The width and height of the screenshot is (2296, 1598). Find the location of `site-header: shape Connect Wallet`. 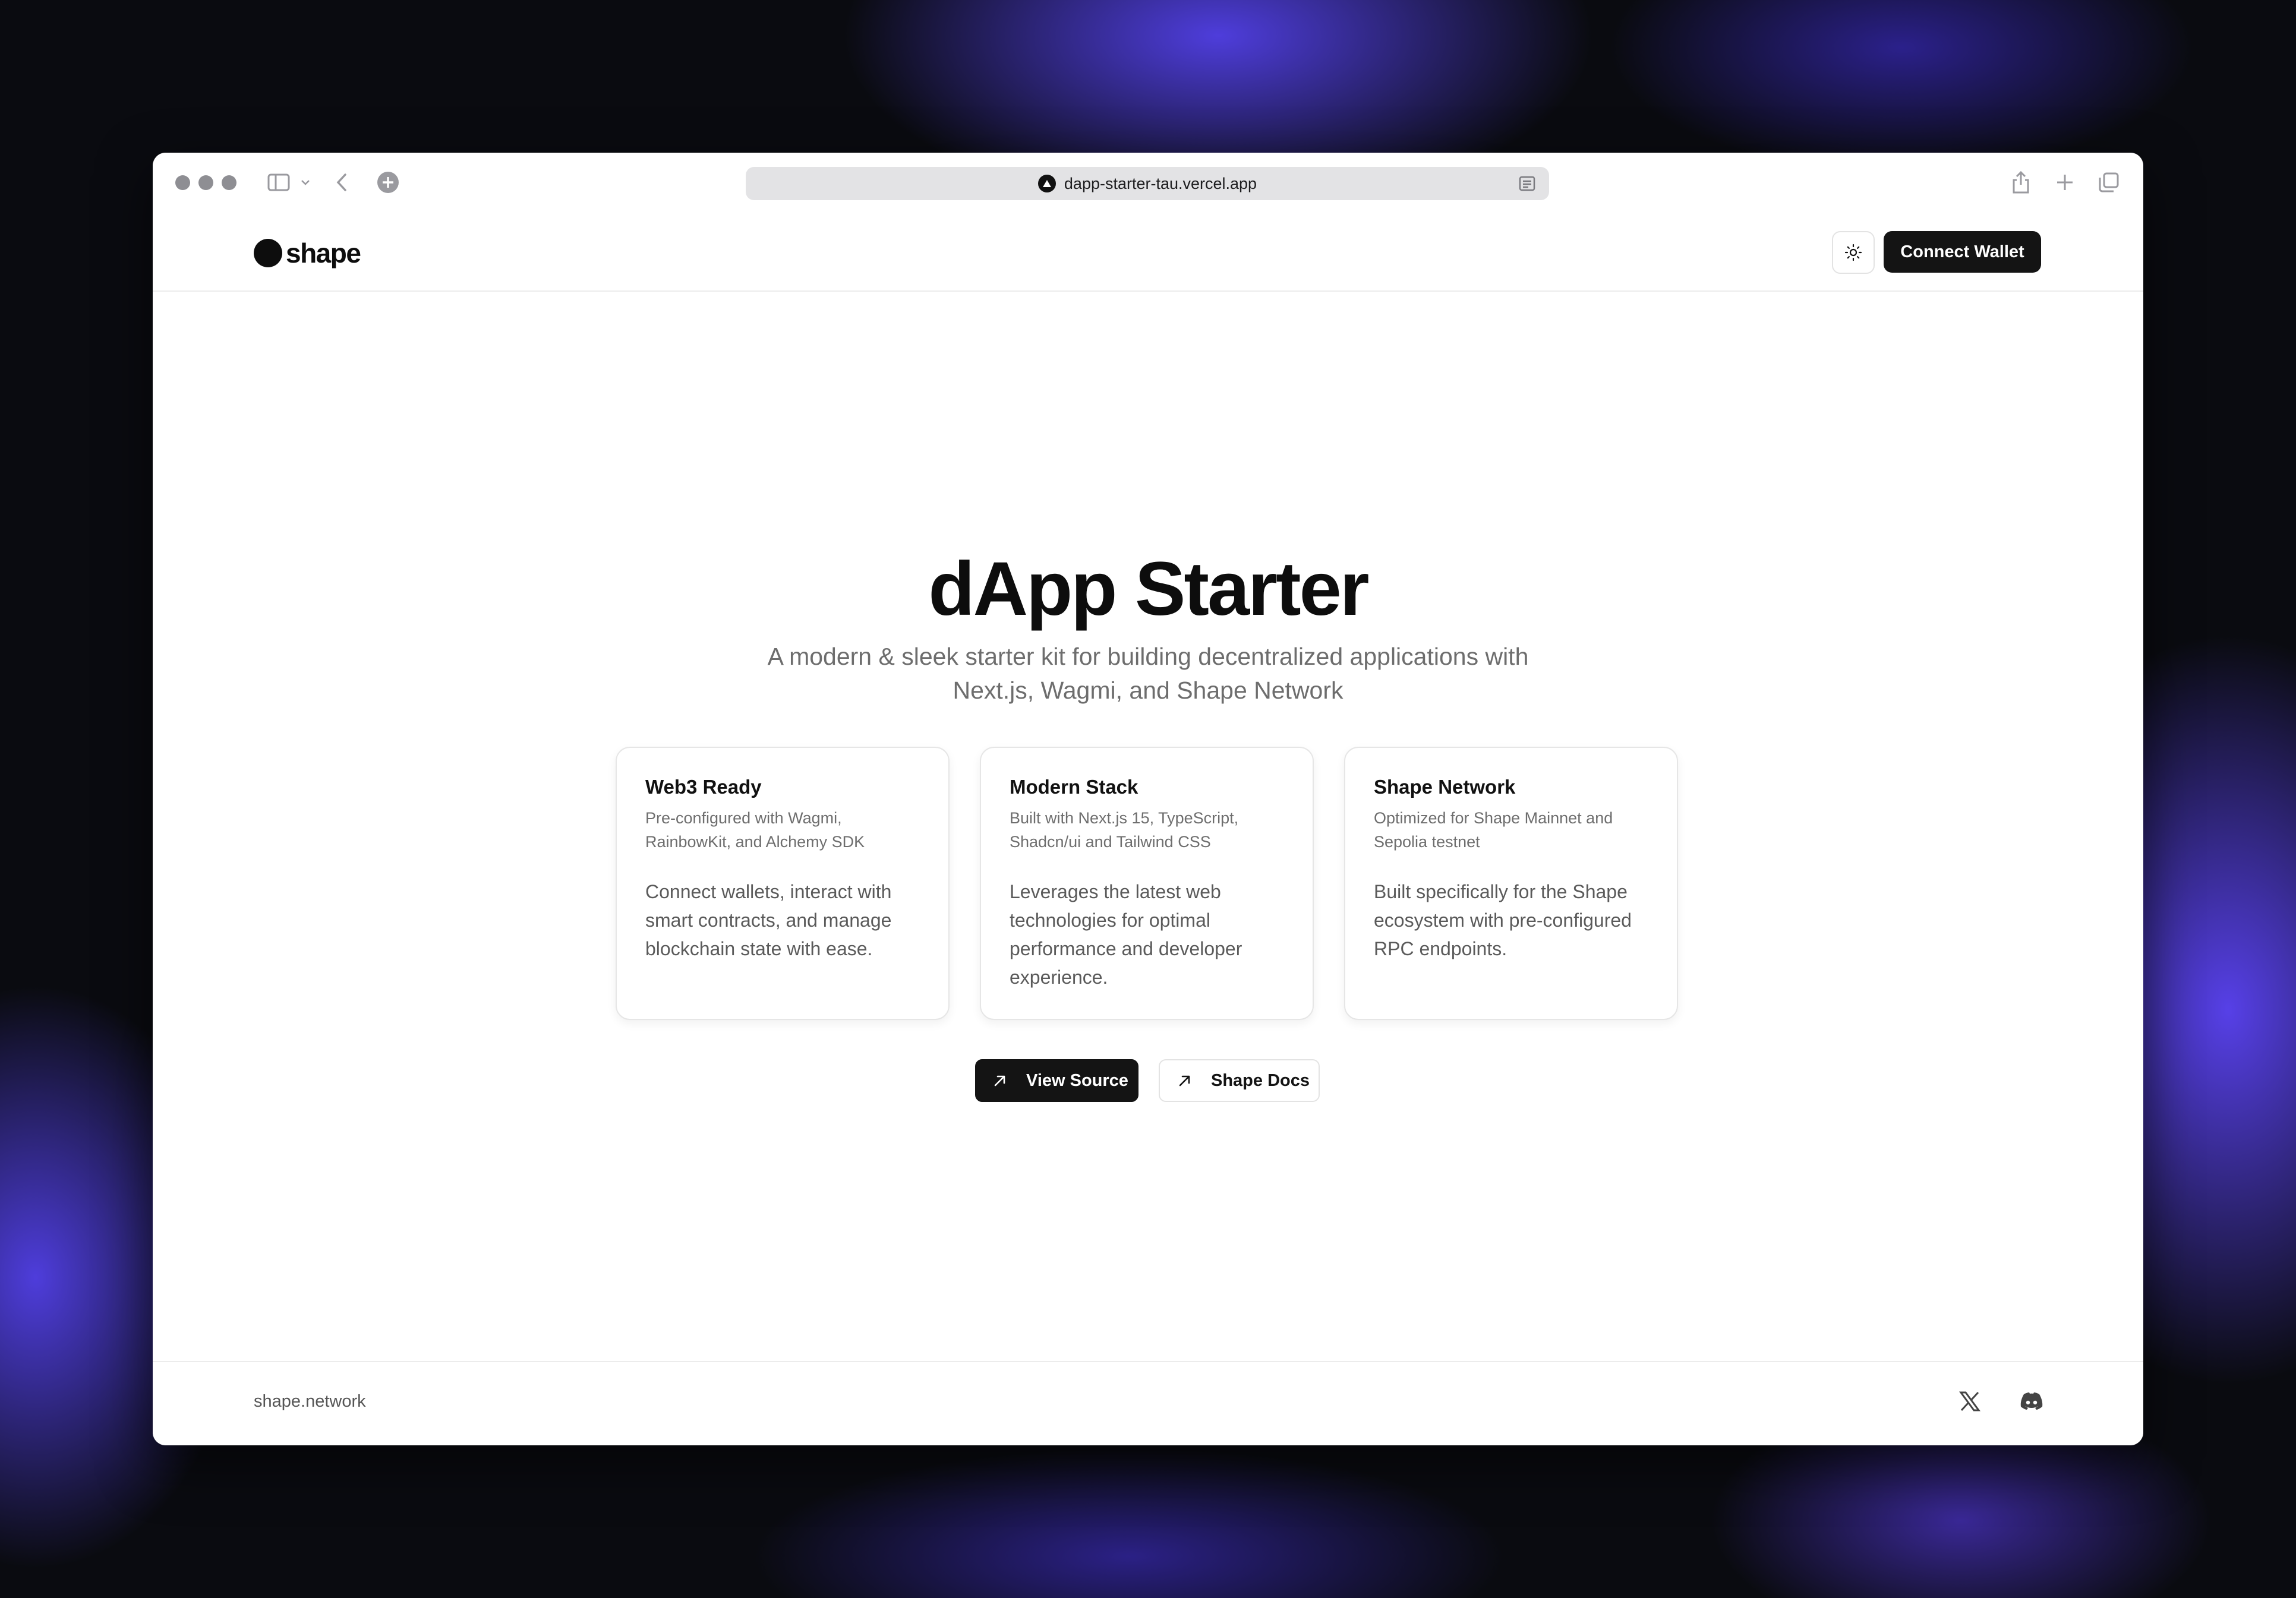

site-header: shape Connect Wallet is located at coordinates (1148, 252).